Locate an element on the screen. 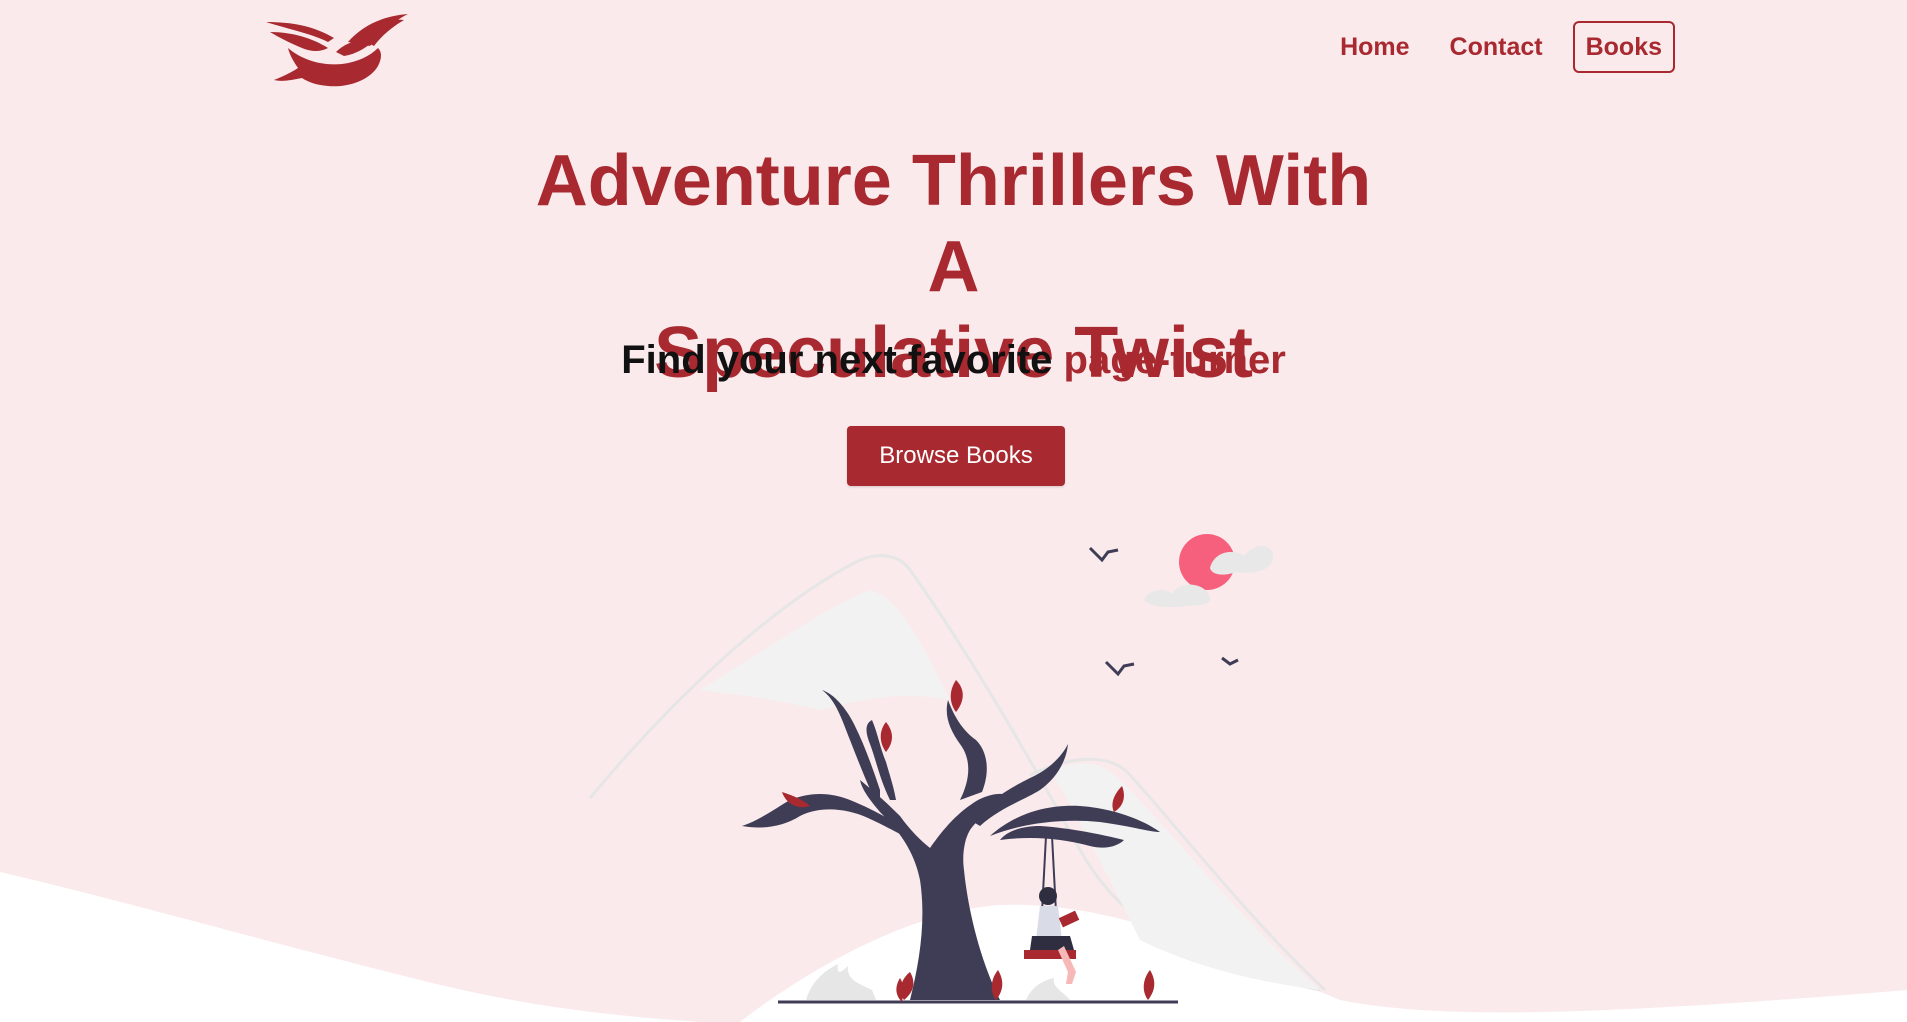 The height and width of the screenshot is (1022, 1907). nav-books-link: Books is located at coordinates (1623, 47).